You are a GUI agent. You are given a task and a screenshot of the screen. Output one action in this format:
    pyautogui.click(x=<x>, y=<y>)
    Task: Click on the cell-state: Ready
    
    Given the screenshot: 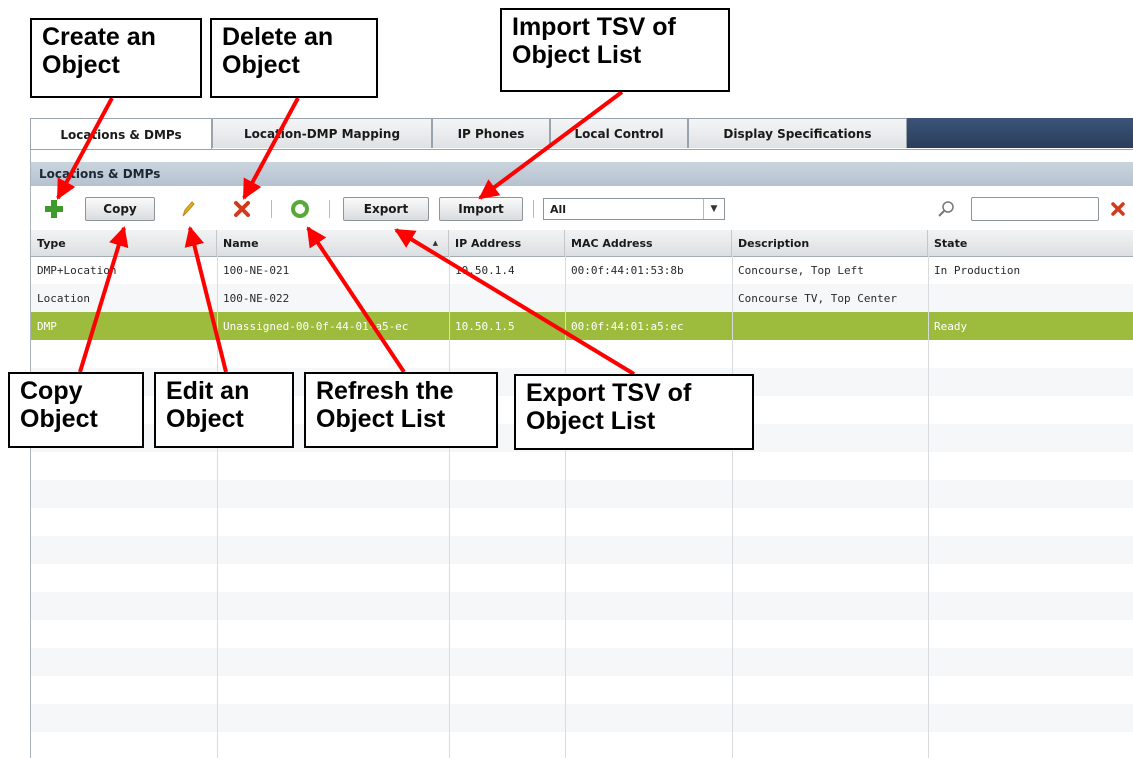 What is the action you would take?
    pyautogui.click(x=951, y=326)
    